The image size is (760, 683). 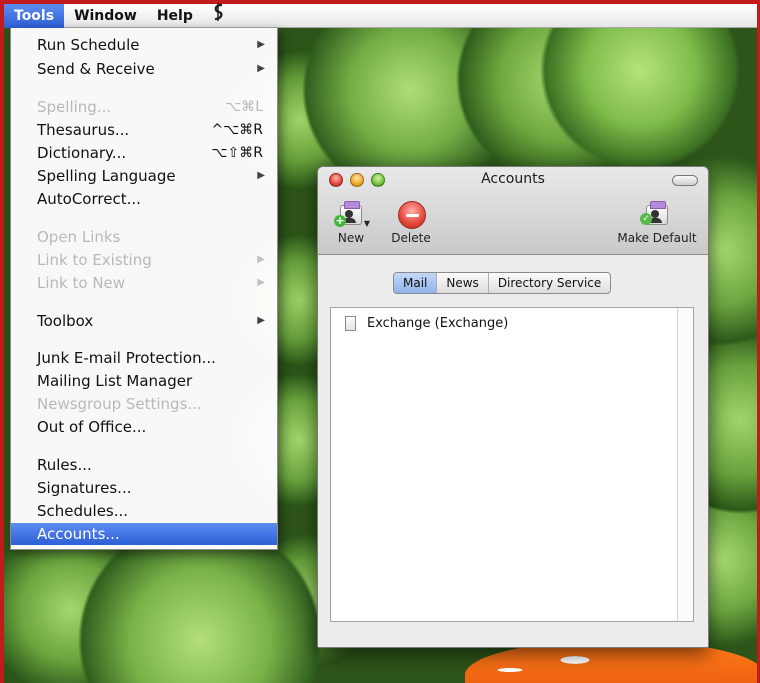 I want to click on menu-item-mailing-list-manager: Mailing List Manager, so click(x=144, y=381).